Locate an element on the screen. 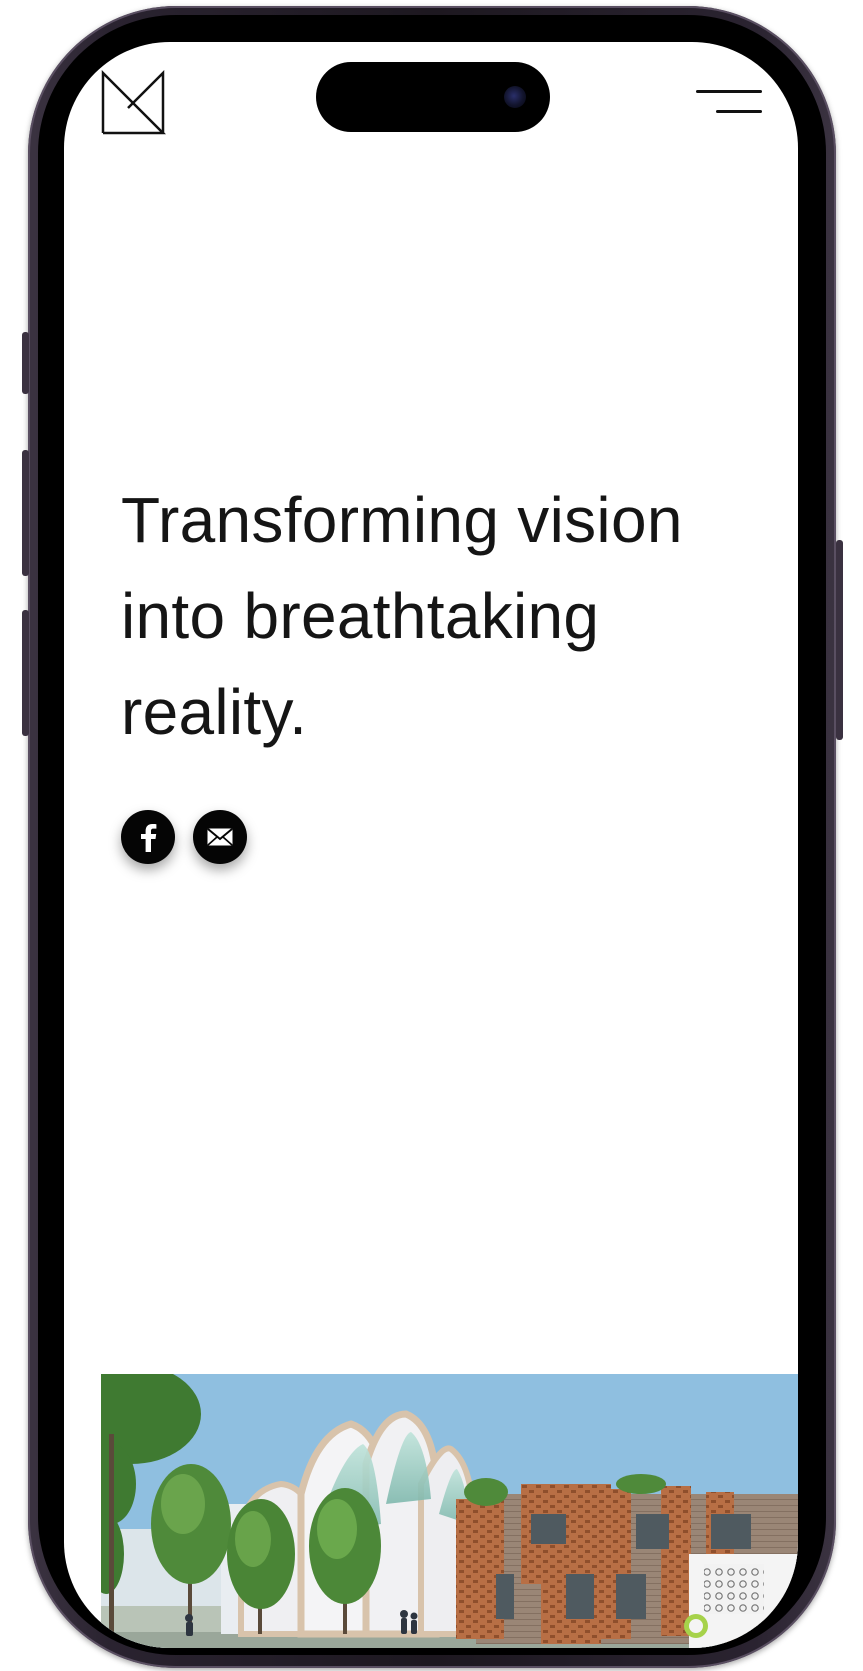  front-camera is located at coordinates (515, 97).